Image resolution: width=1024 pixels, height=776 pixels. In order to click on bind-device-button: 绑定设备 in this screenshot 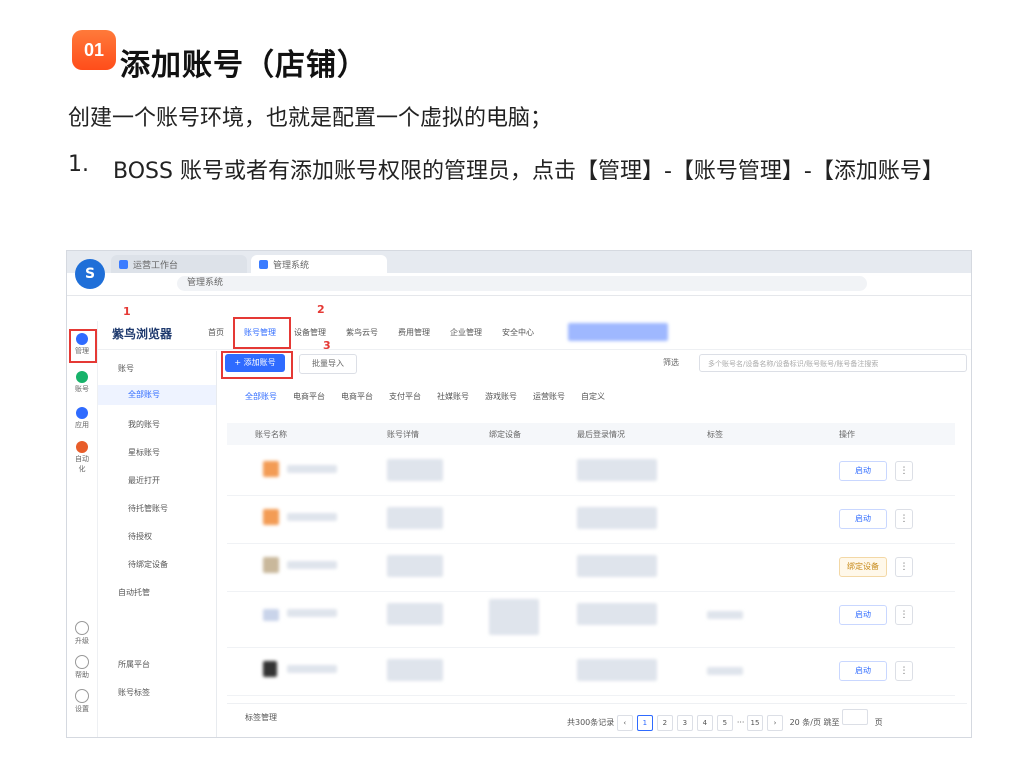, I will do `click(863, 567)`.